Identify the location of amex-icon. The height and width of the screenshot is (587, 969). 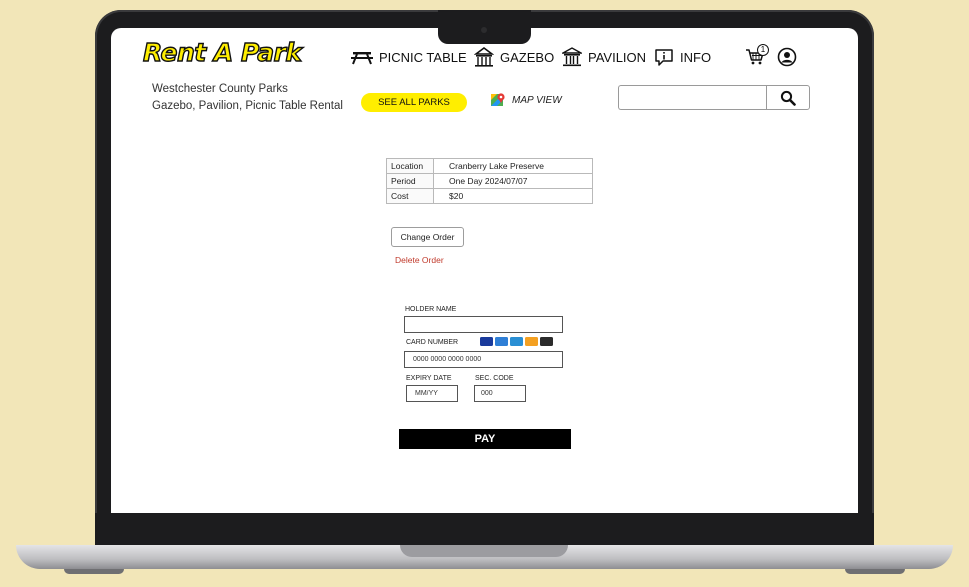
(516, 341).